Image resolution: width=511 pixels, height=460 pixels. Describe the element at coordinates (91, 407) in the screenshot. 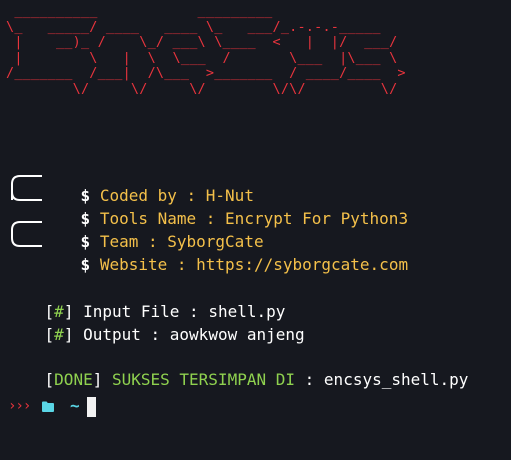

I see `text-cursor` at that location.